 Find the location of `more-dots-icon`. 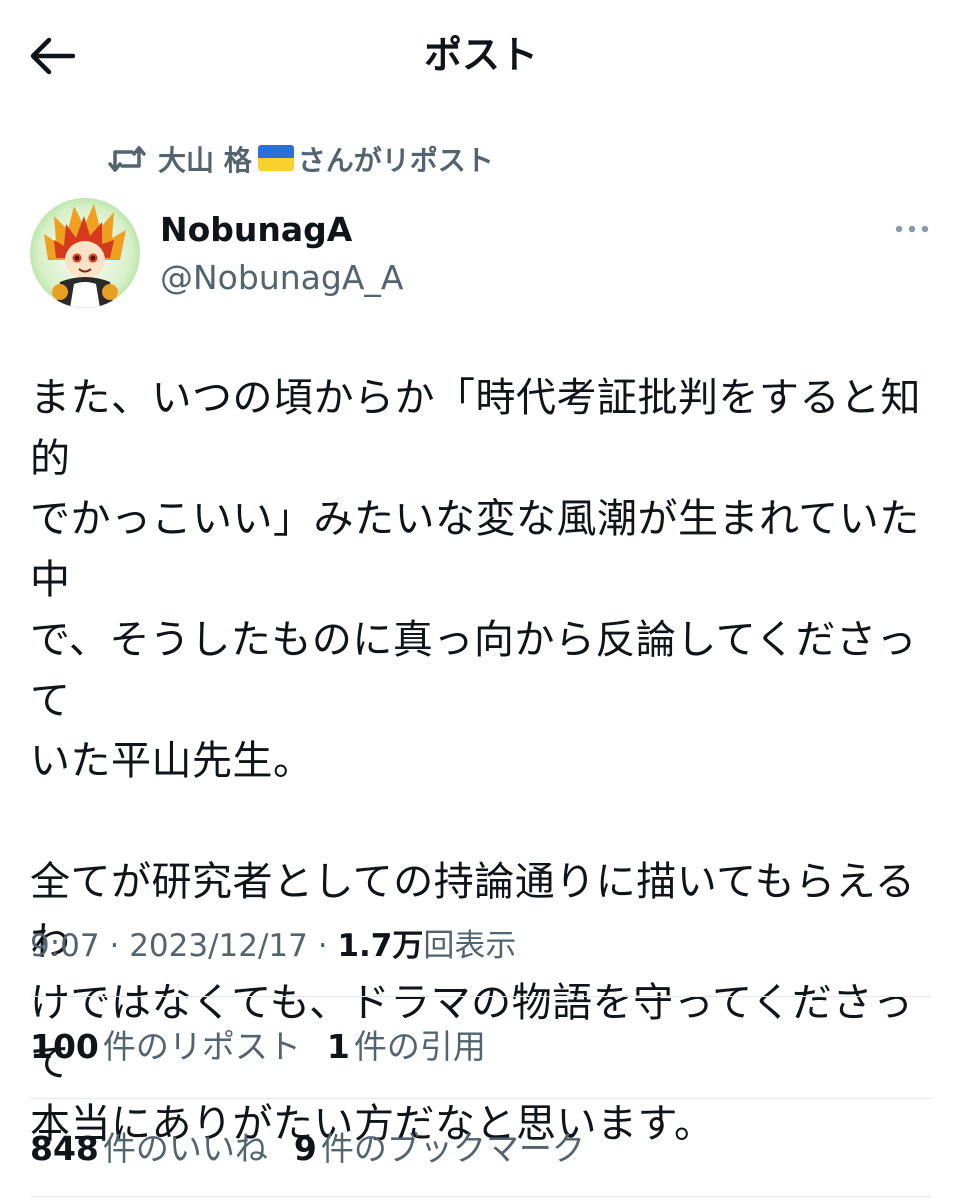

more-dots-icon is located at coordinates (912, 229).